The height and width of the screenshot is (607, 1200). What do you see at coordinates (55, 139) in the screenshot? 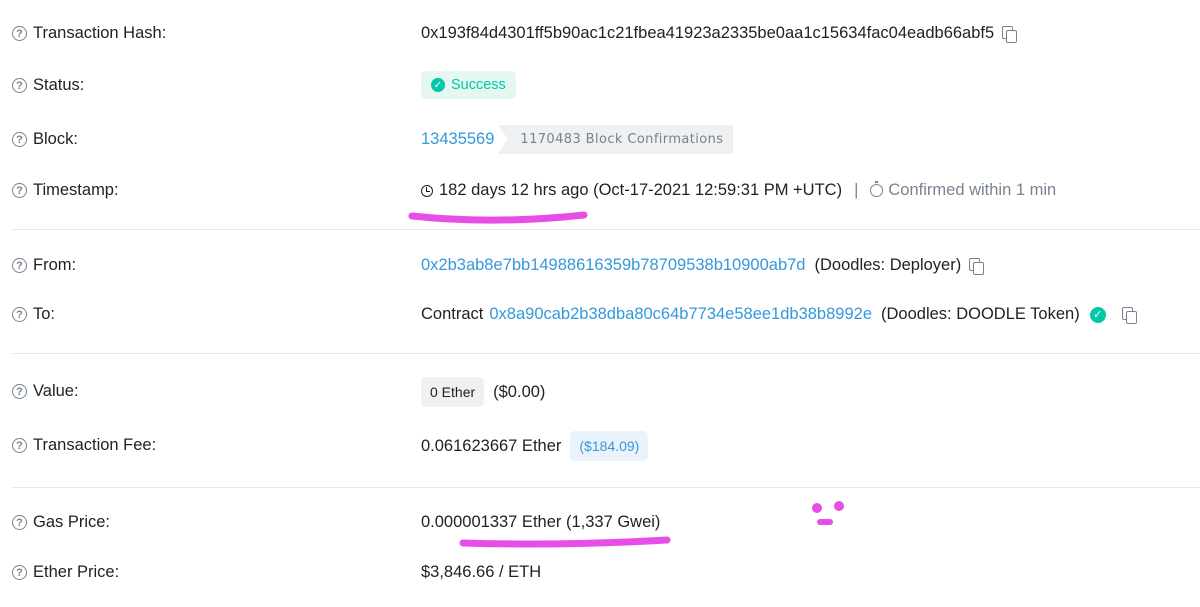
I see `label-text: Block:` at bounding box center [55, 139].